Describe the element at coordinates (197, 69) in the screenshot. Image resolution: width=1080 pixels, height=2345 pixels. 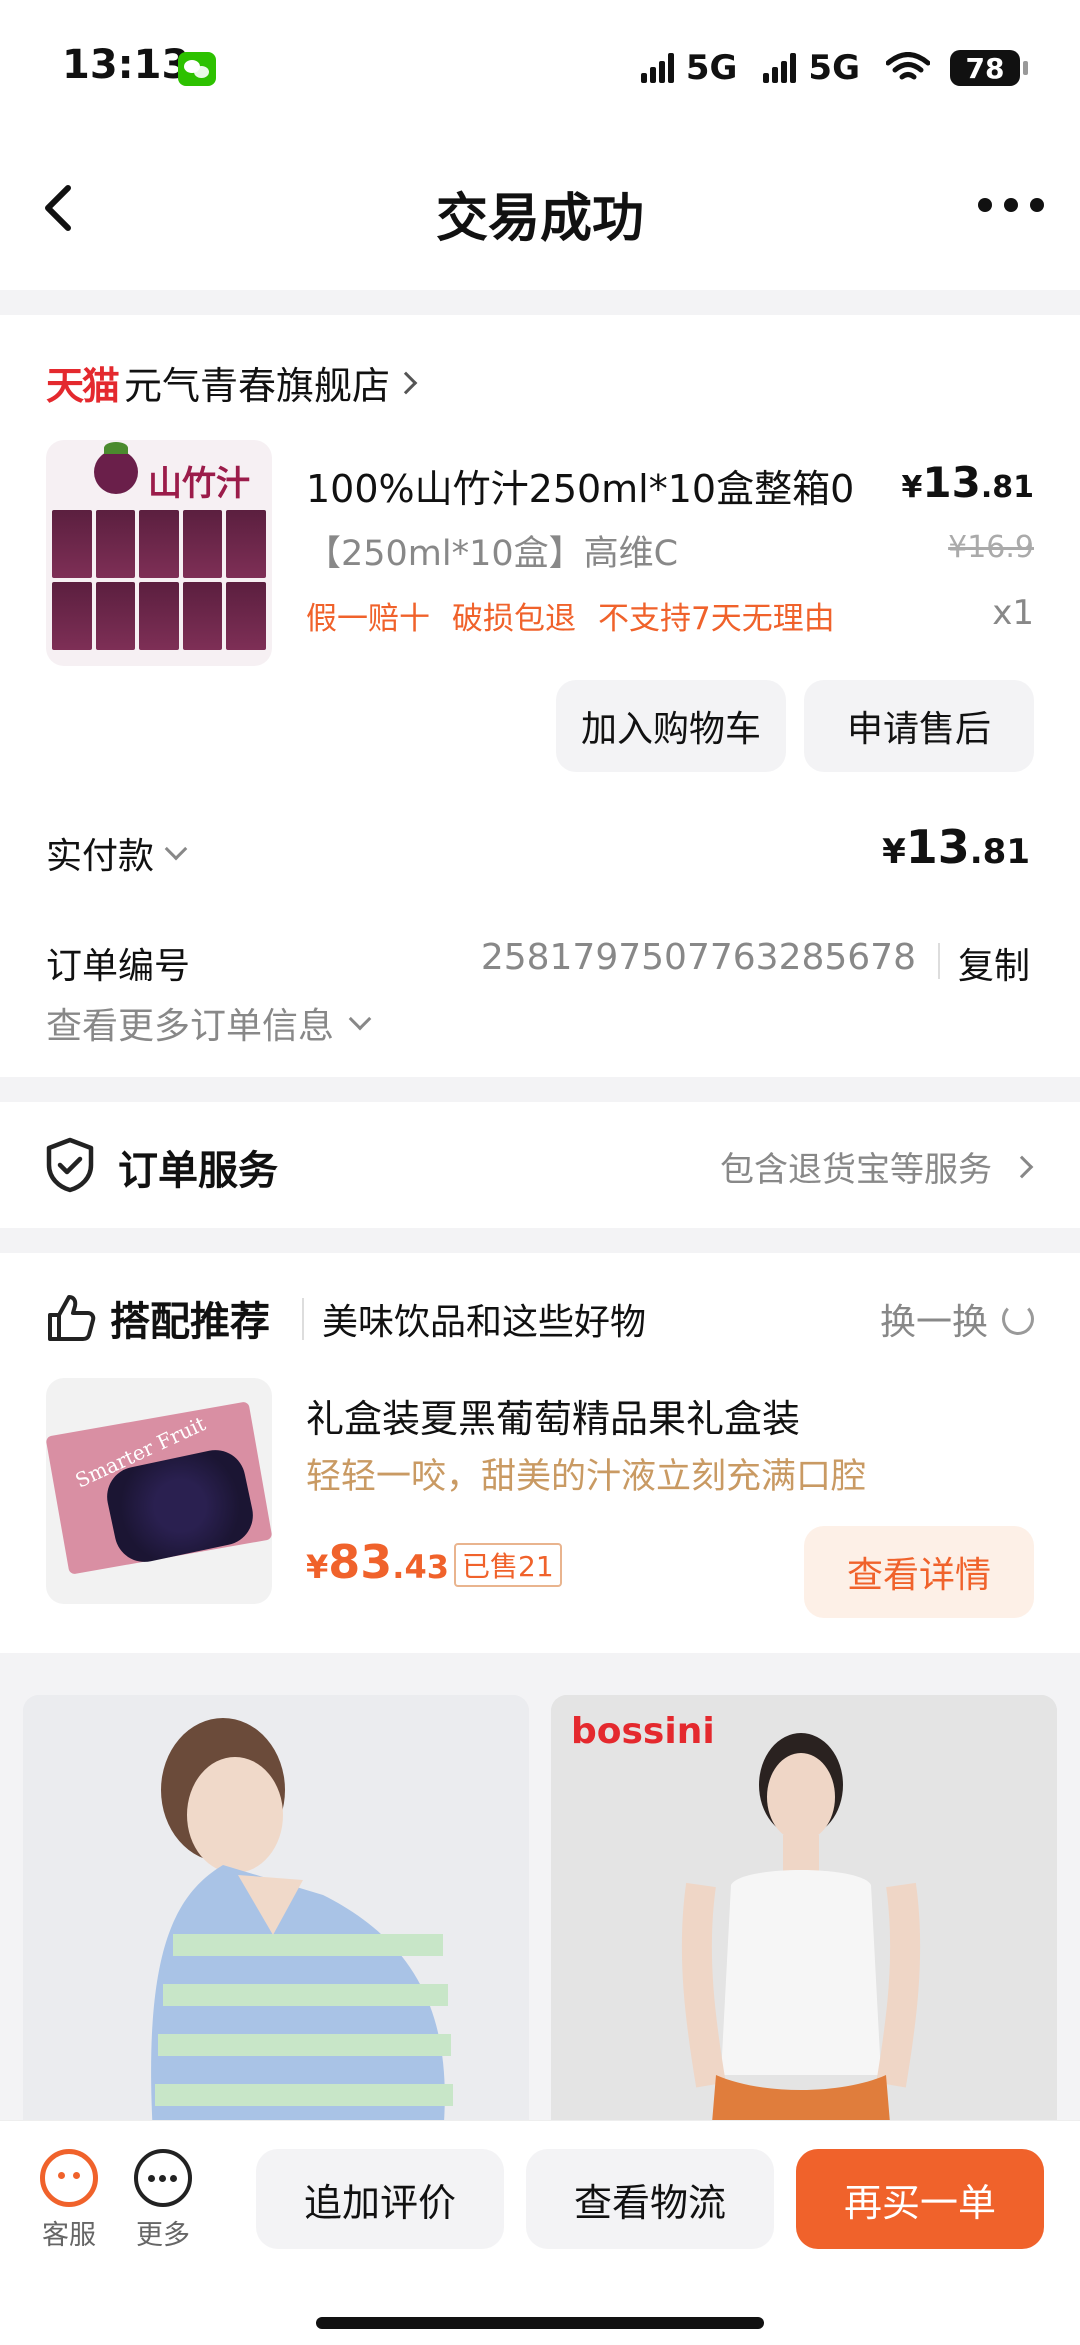
I see `wechat-icon` at that location.